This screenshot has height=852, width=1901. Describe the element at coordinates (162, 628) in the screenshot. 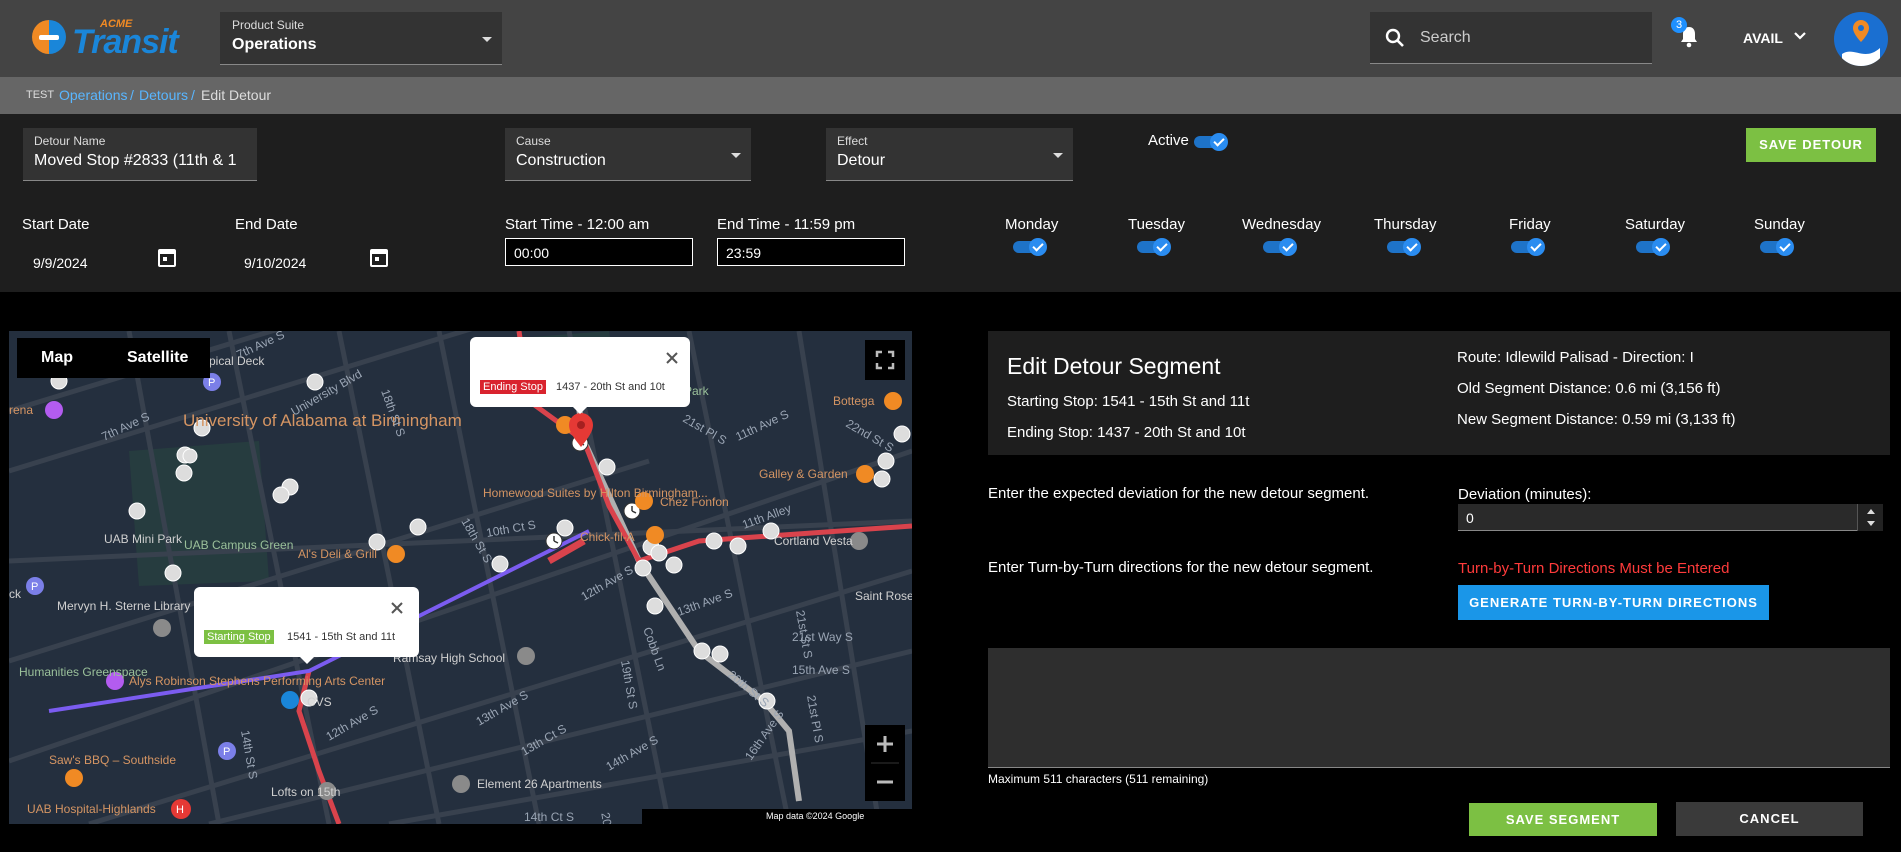

I see `poi-library-icon` at that location.